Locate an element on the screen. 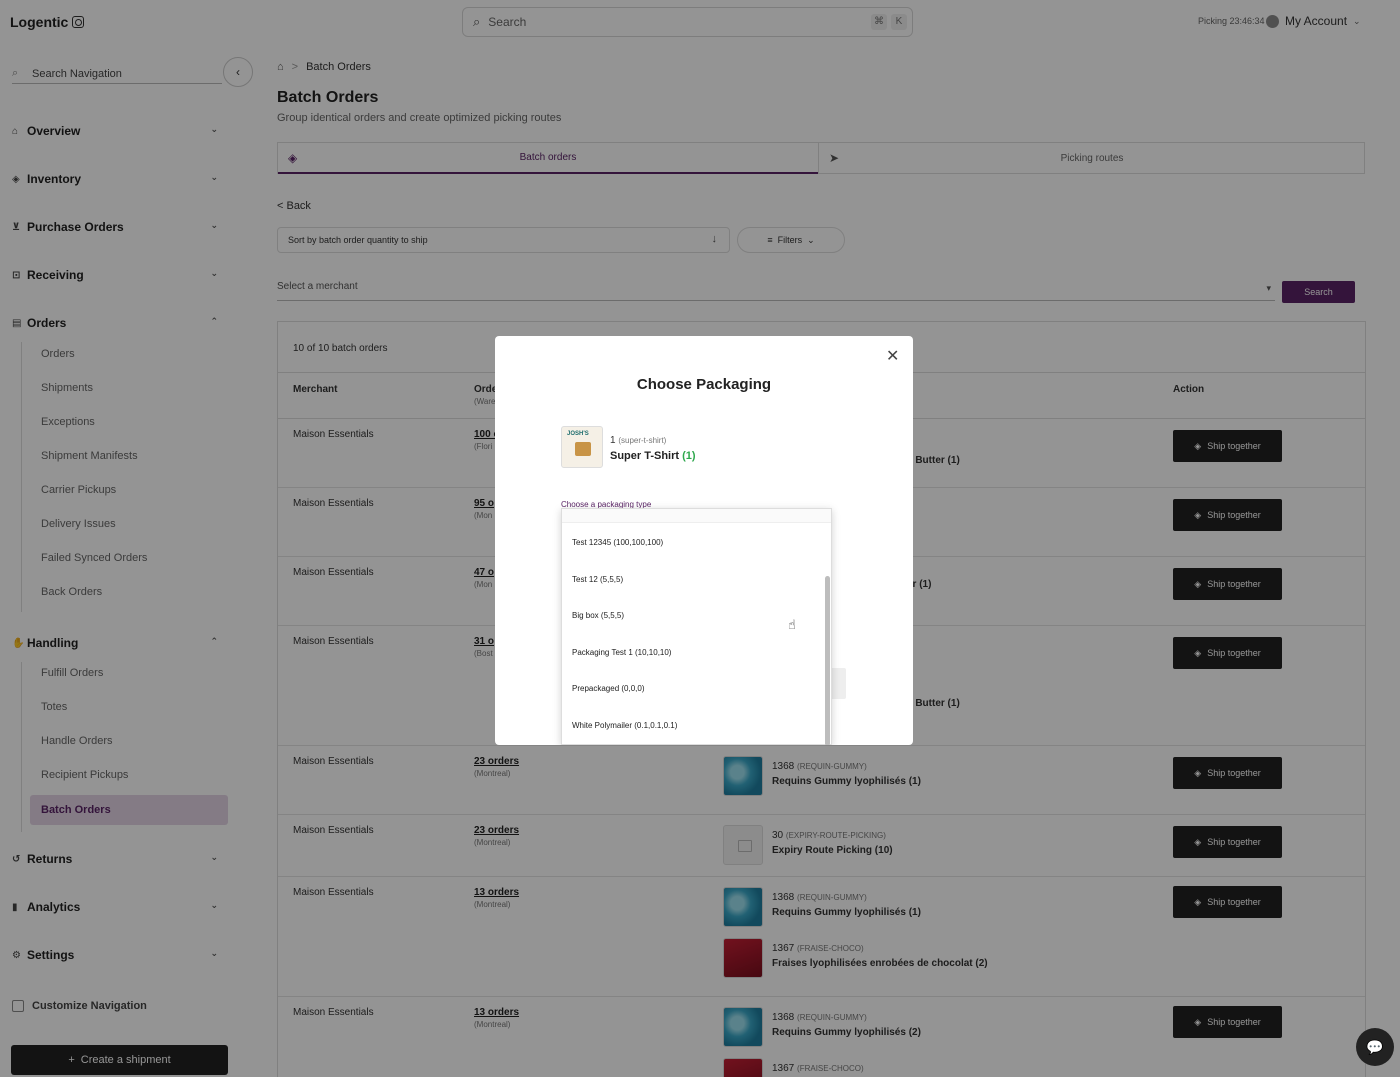  close-icon: ✕ is located at coordinates (892, 356).